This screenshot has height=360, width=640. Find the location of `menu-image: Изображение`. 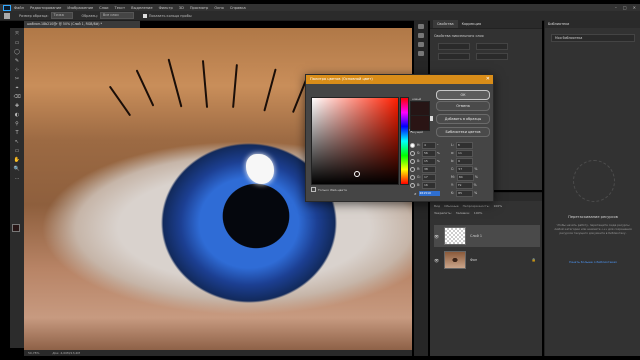

menu-image: Изображение is located at coordinates (80, 8).